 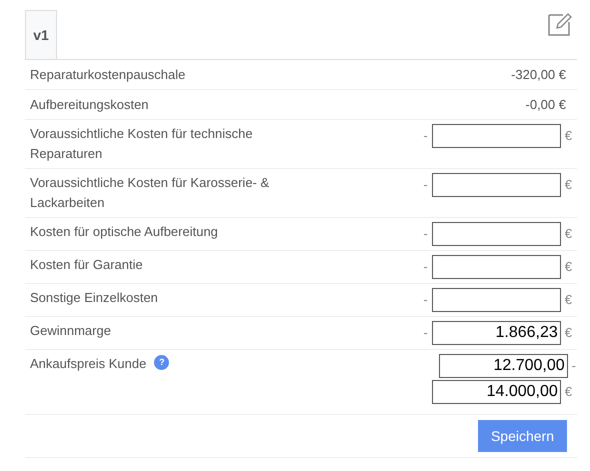 What do you see at coordinates (142, 144) in the screenshot?
I see `row-label: Voraussichtliche Kosten für technische Reparaturen` at bounding box center [142, 144].